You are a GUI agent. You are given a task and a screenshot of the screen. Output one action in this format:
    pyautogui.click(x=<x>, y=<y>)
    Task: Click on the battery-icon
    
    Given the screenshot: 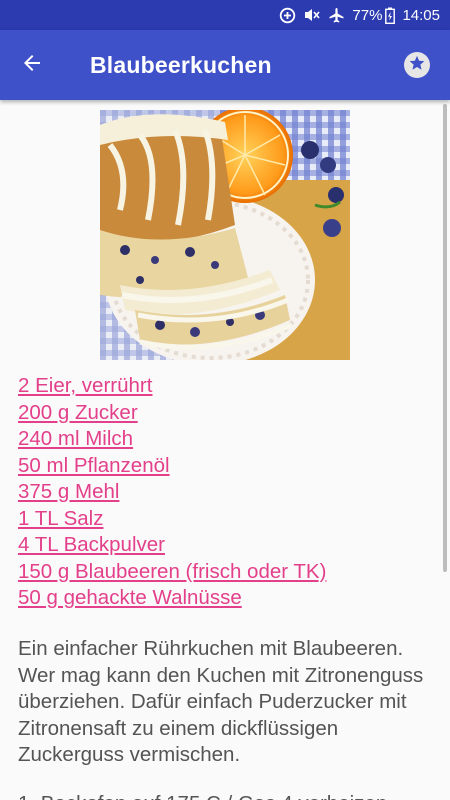 What is the action you would take?
    pyautogui.click(x=390, y=15)
    